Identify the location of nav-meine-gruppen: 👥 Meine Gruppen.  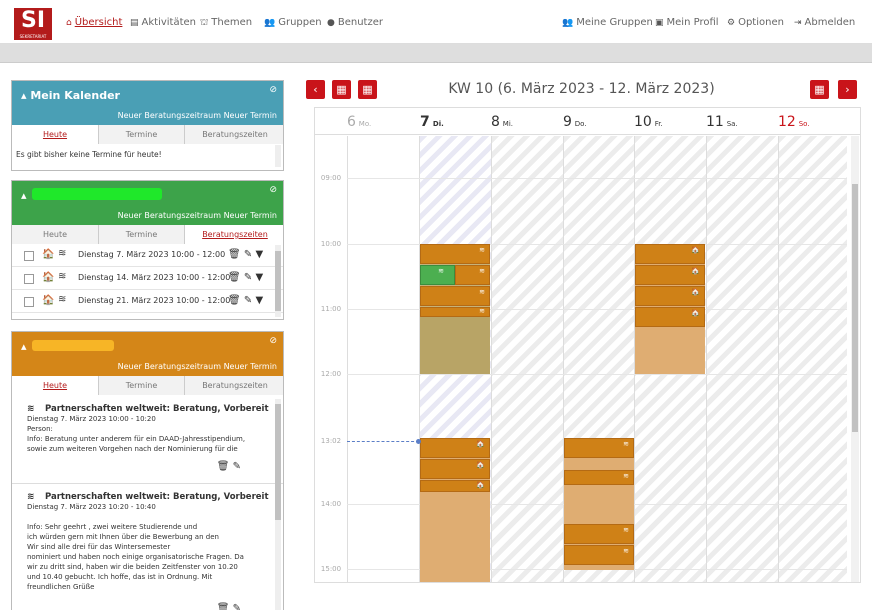
(607, 22).